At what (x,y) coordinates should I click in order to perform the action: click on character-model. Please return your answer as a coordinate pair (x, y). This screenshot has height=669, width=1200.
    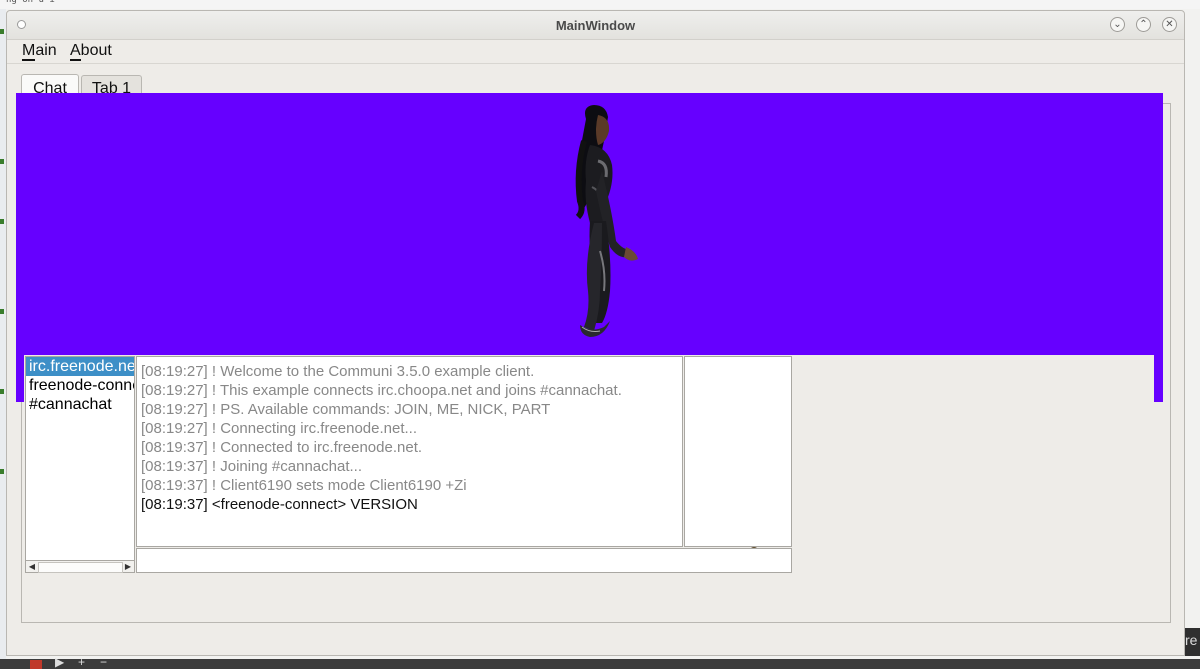
    Looking at the image, I should click on (606, 221).